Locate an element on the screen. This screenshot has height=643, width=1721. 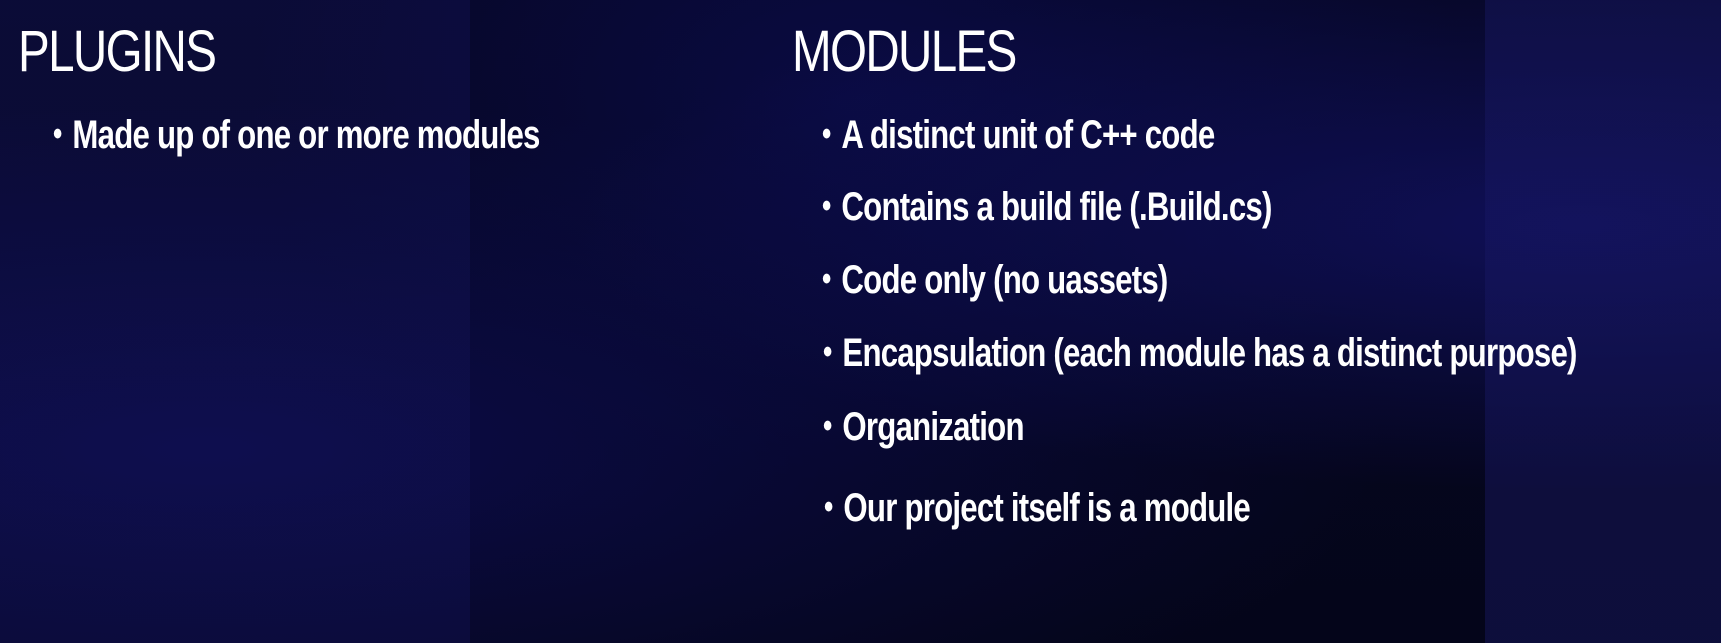
modules-list-item: • Code only (no uassets) is located at coordinates (995, 280).